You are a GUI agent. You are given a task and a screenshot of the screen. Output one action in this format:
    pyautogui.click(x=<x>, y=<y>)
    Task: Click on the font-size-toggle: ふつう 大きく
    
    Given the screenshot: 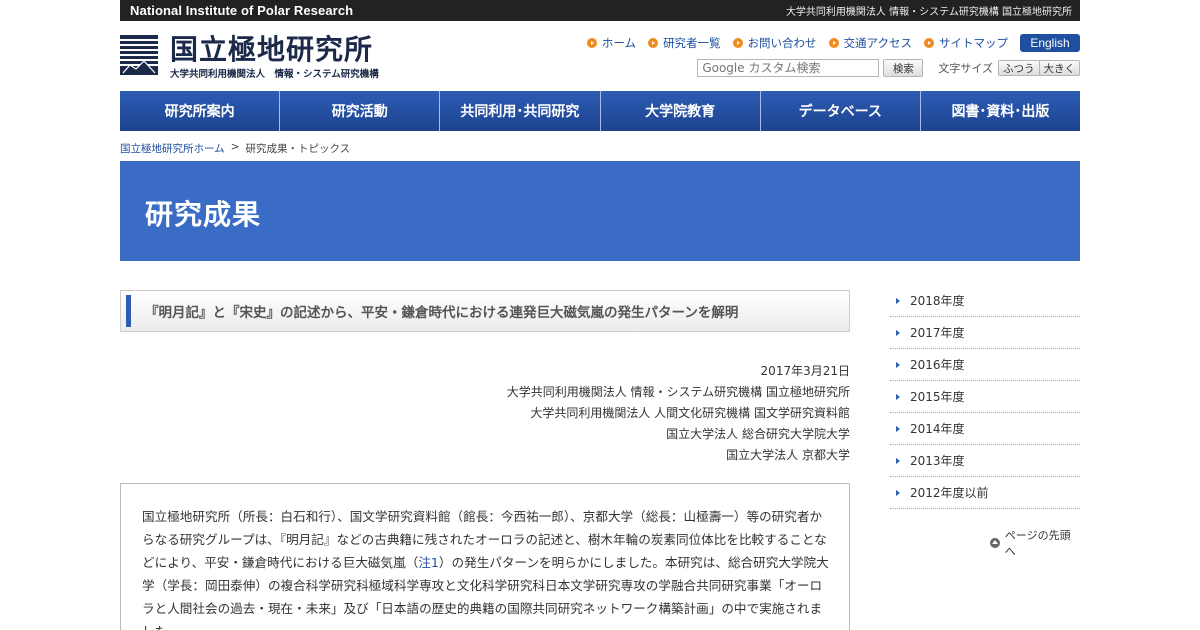 What is the action you would take?
    pyautogui.click(x=1039, y=68)
    